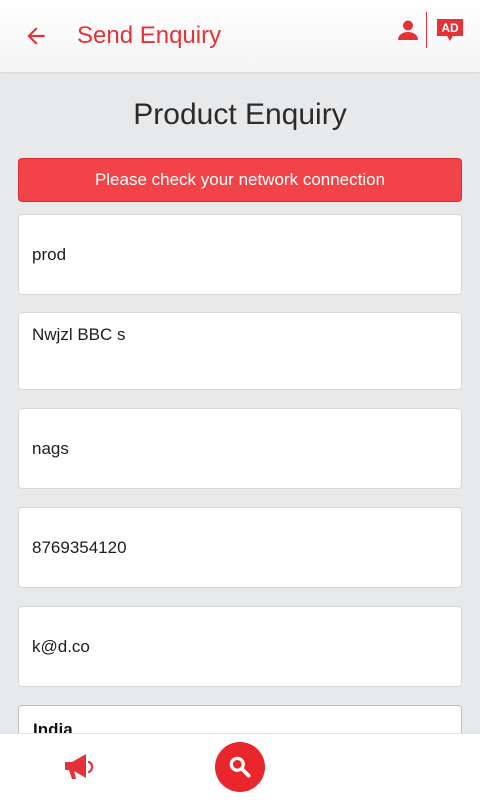 This screenshot has height=800, width=480. What do you see at coordinates (240, 646) in the screenshot?
I see `email-field: k@d.co` at bounding box center [240, 646].